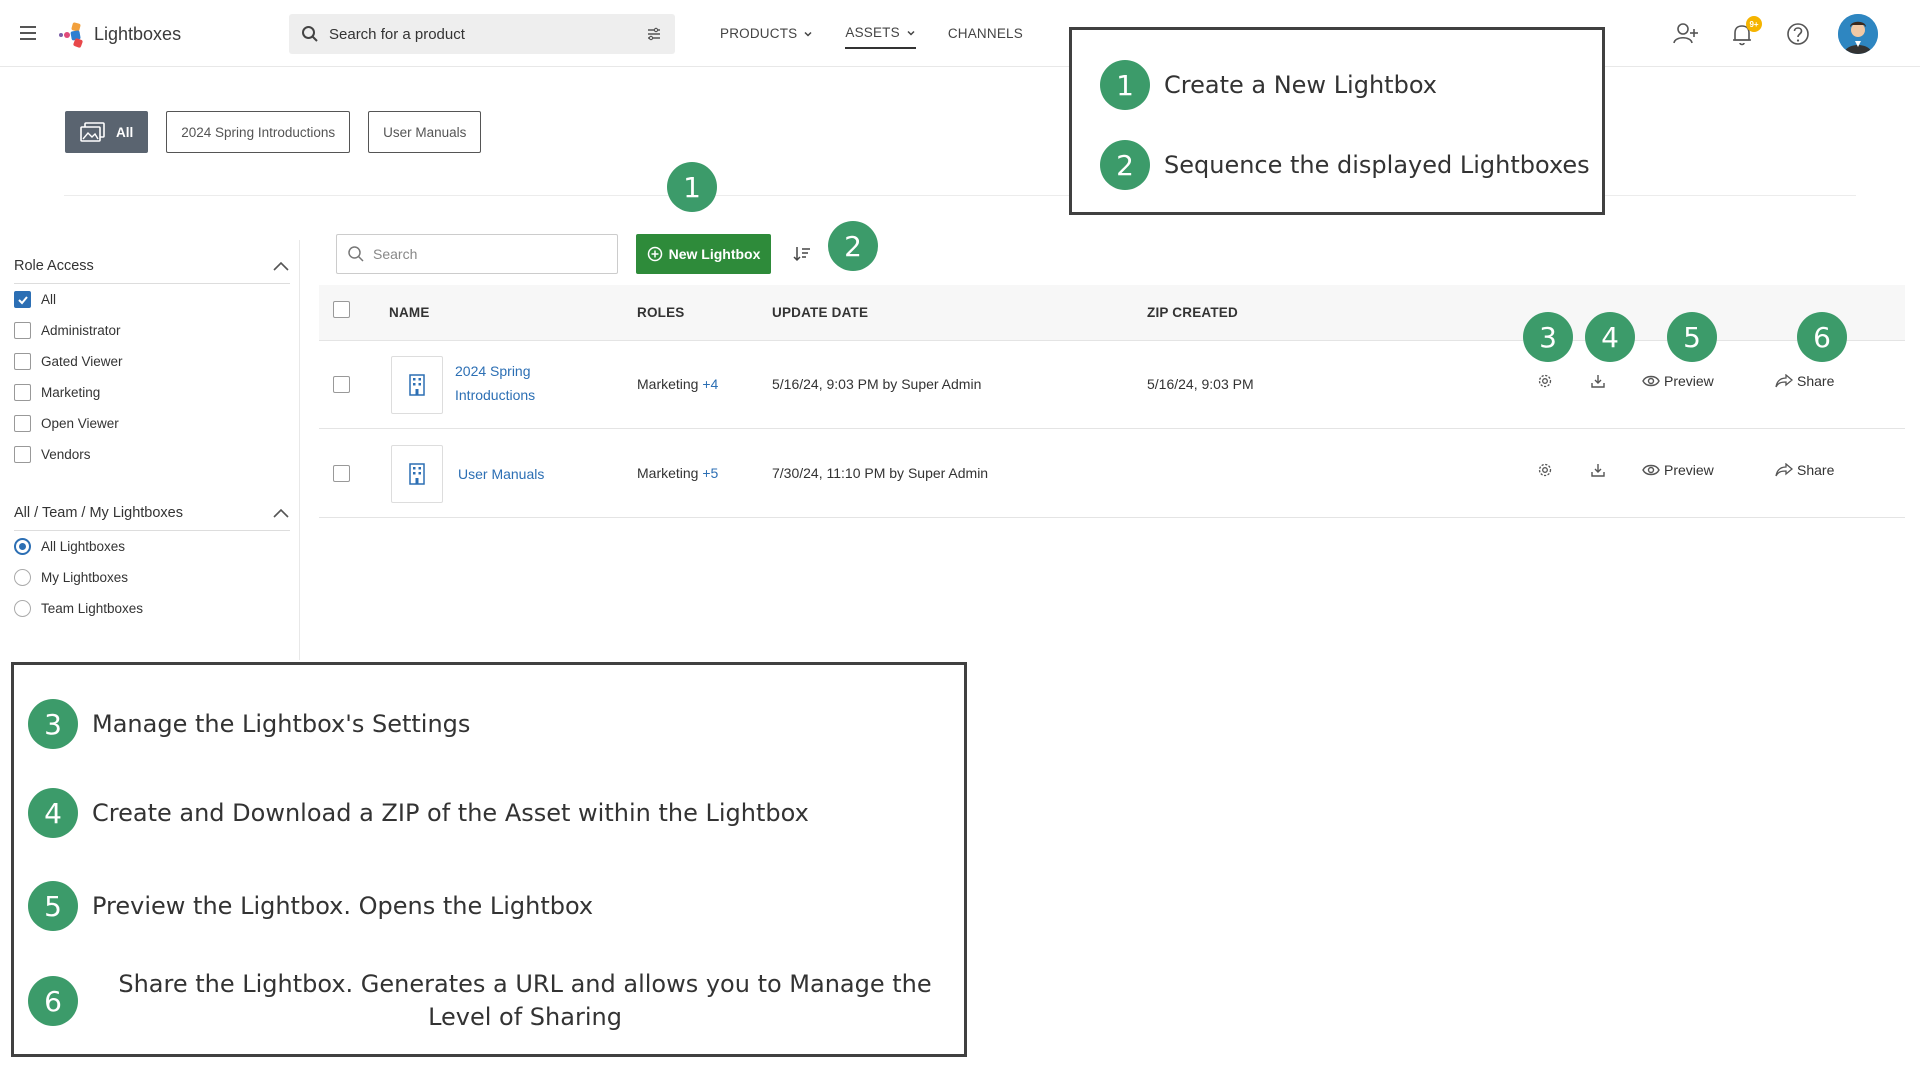 Image resolution: width=1920 pixels, height=1080 pixels. Describe the element at coordinates (152, 513) in the screenshot. I see `lightbox-scope-header: All / Team / My Lightboxes` at that location.